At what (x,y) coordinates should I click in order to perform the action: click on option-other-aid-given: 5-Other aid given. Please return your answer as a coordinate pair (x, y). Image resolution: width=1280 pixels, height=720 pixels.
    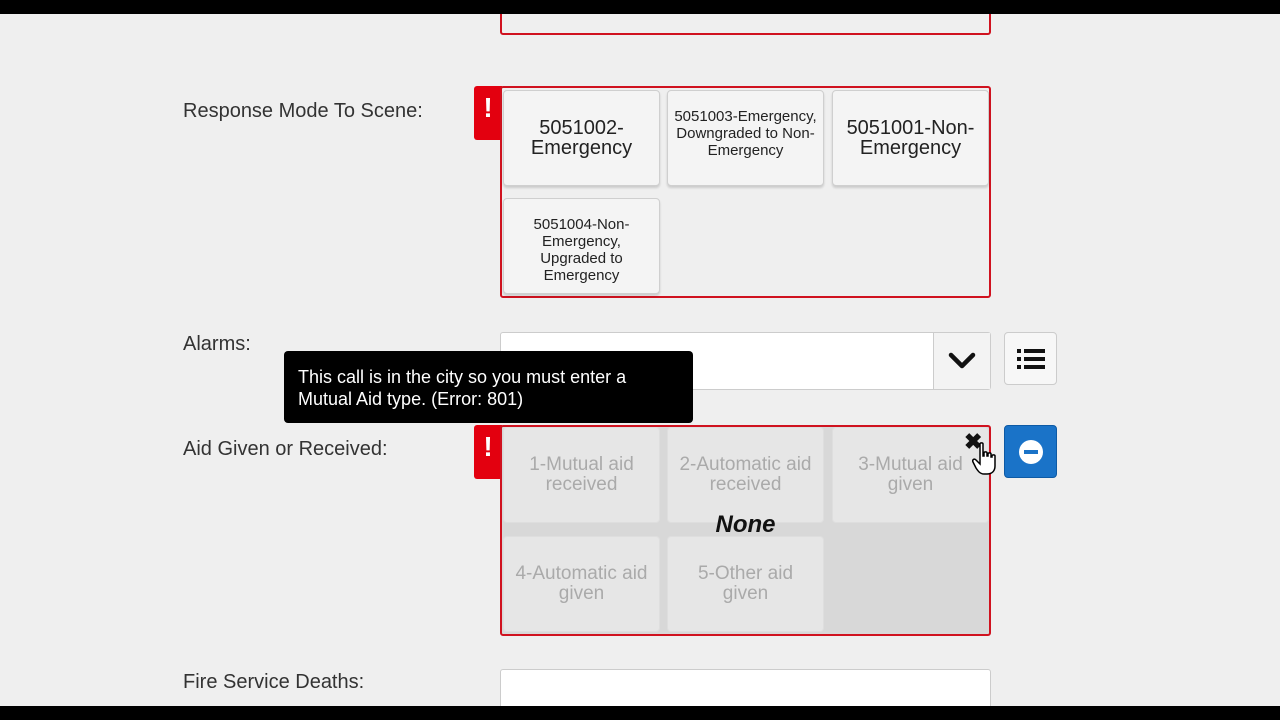
    Looking at the image, I should click on (745, 584).